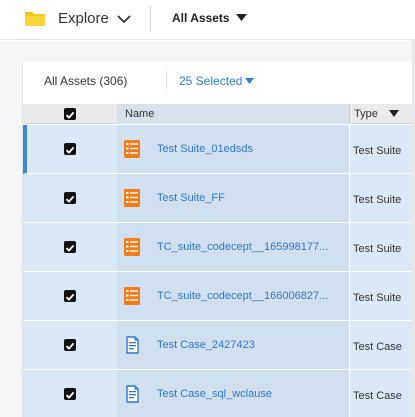  Describe the element at coordinates (233, 198) in the screenshot. I see `name-cell` at that location.